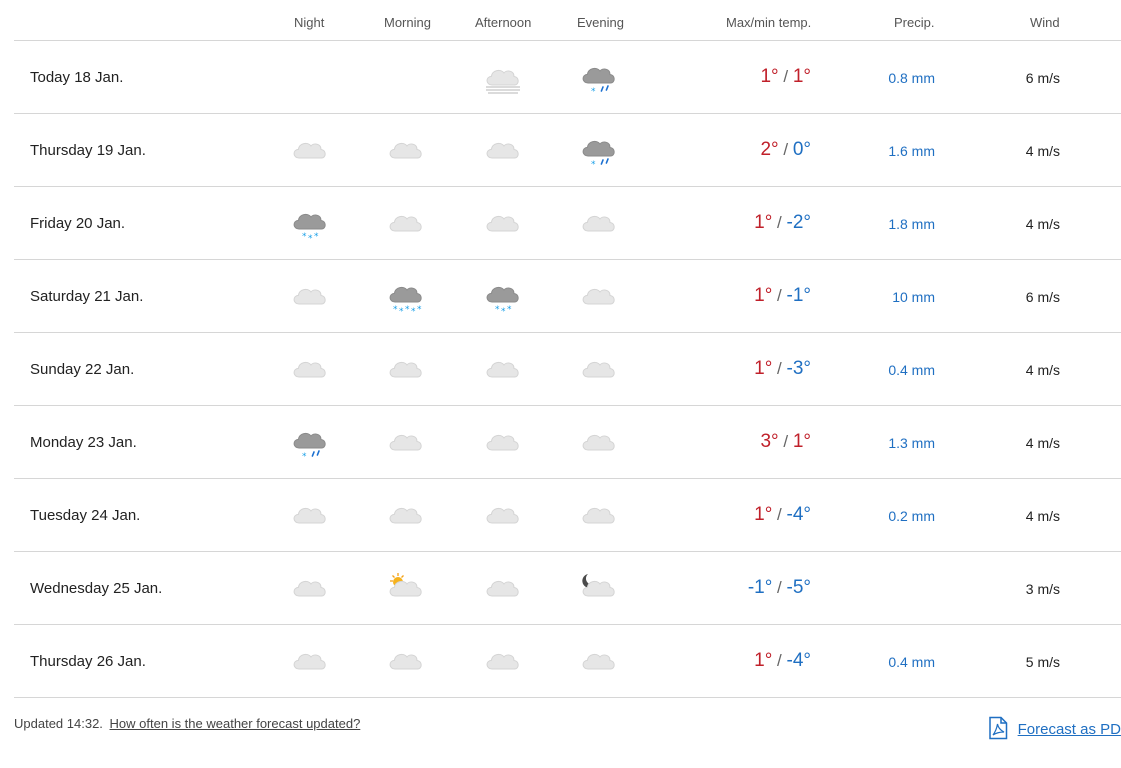  I want to click on forecast-pdf-link: Forecast as PD, so click(1054, 729).